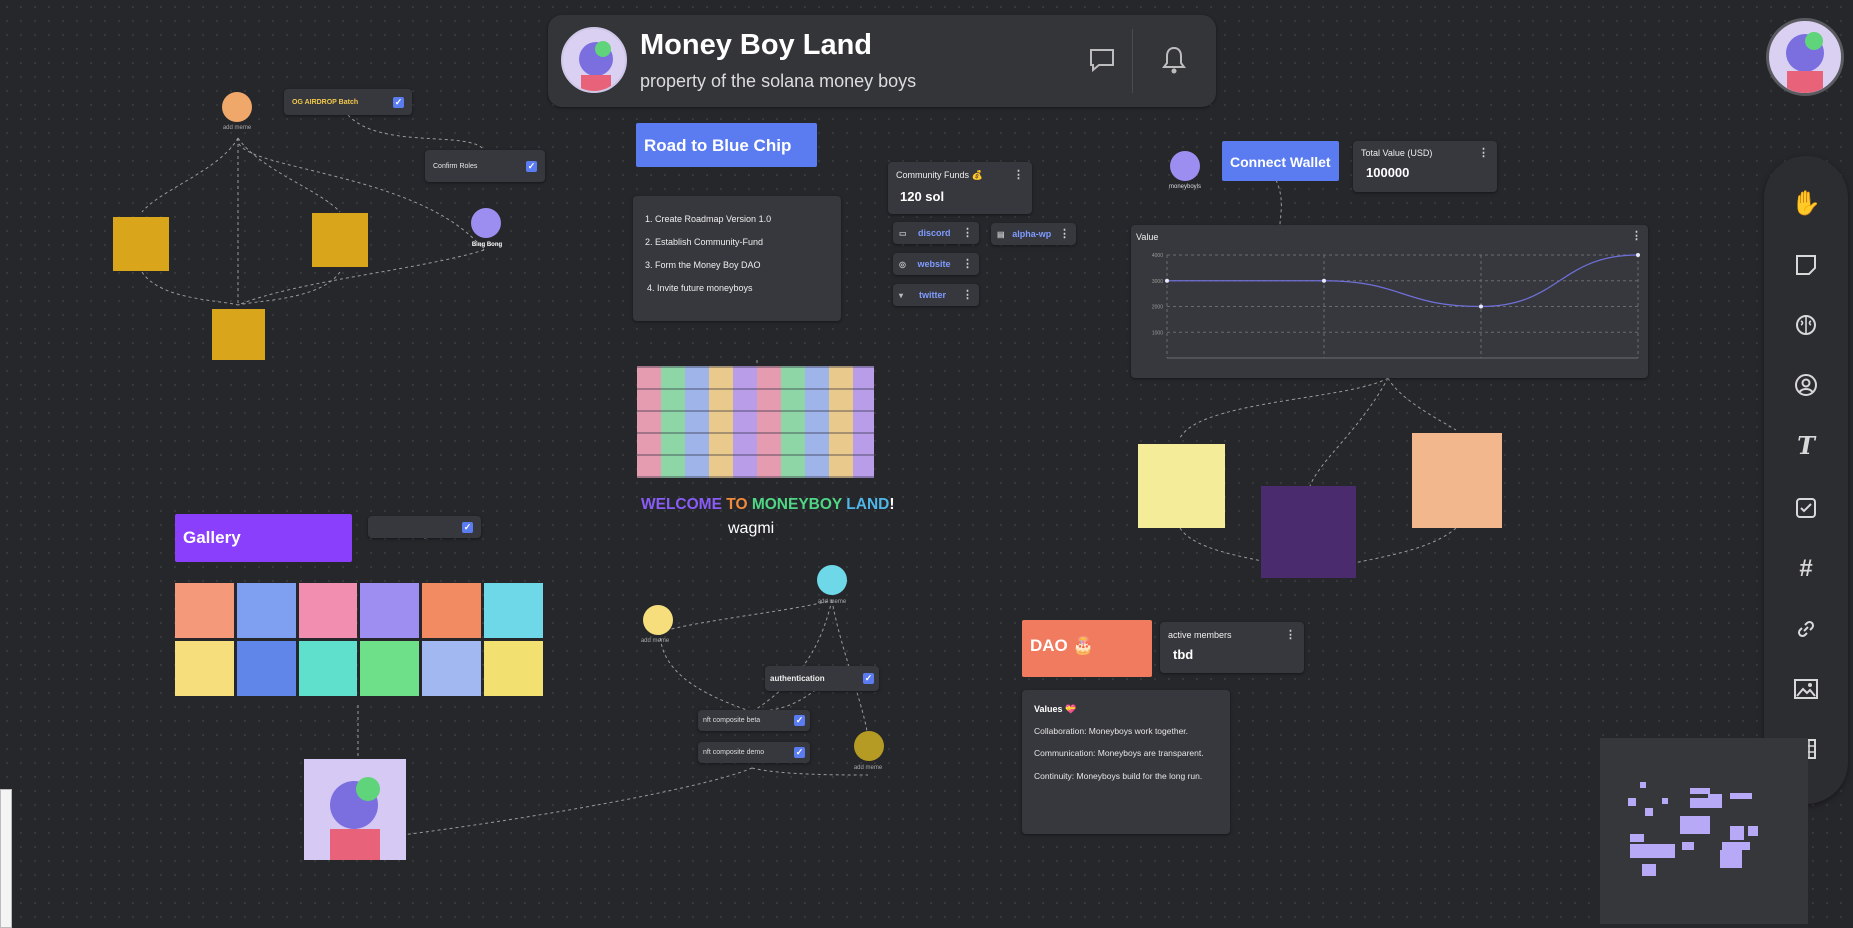 The image size is (1853, 928). Describe the element at coordinates (594, 60) in the screenshot. I see `avatar` at that location.